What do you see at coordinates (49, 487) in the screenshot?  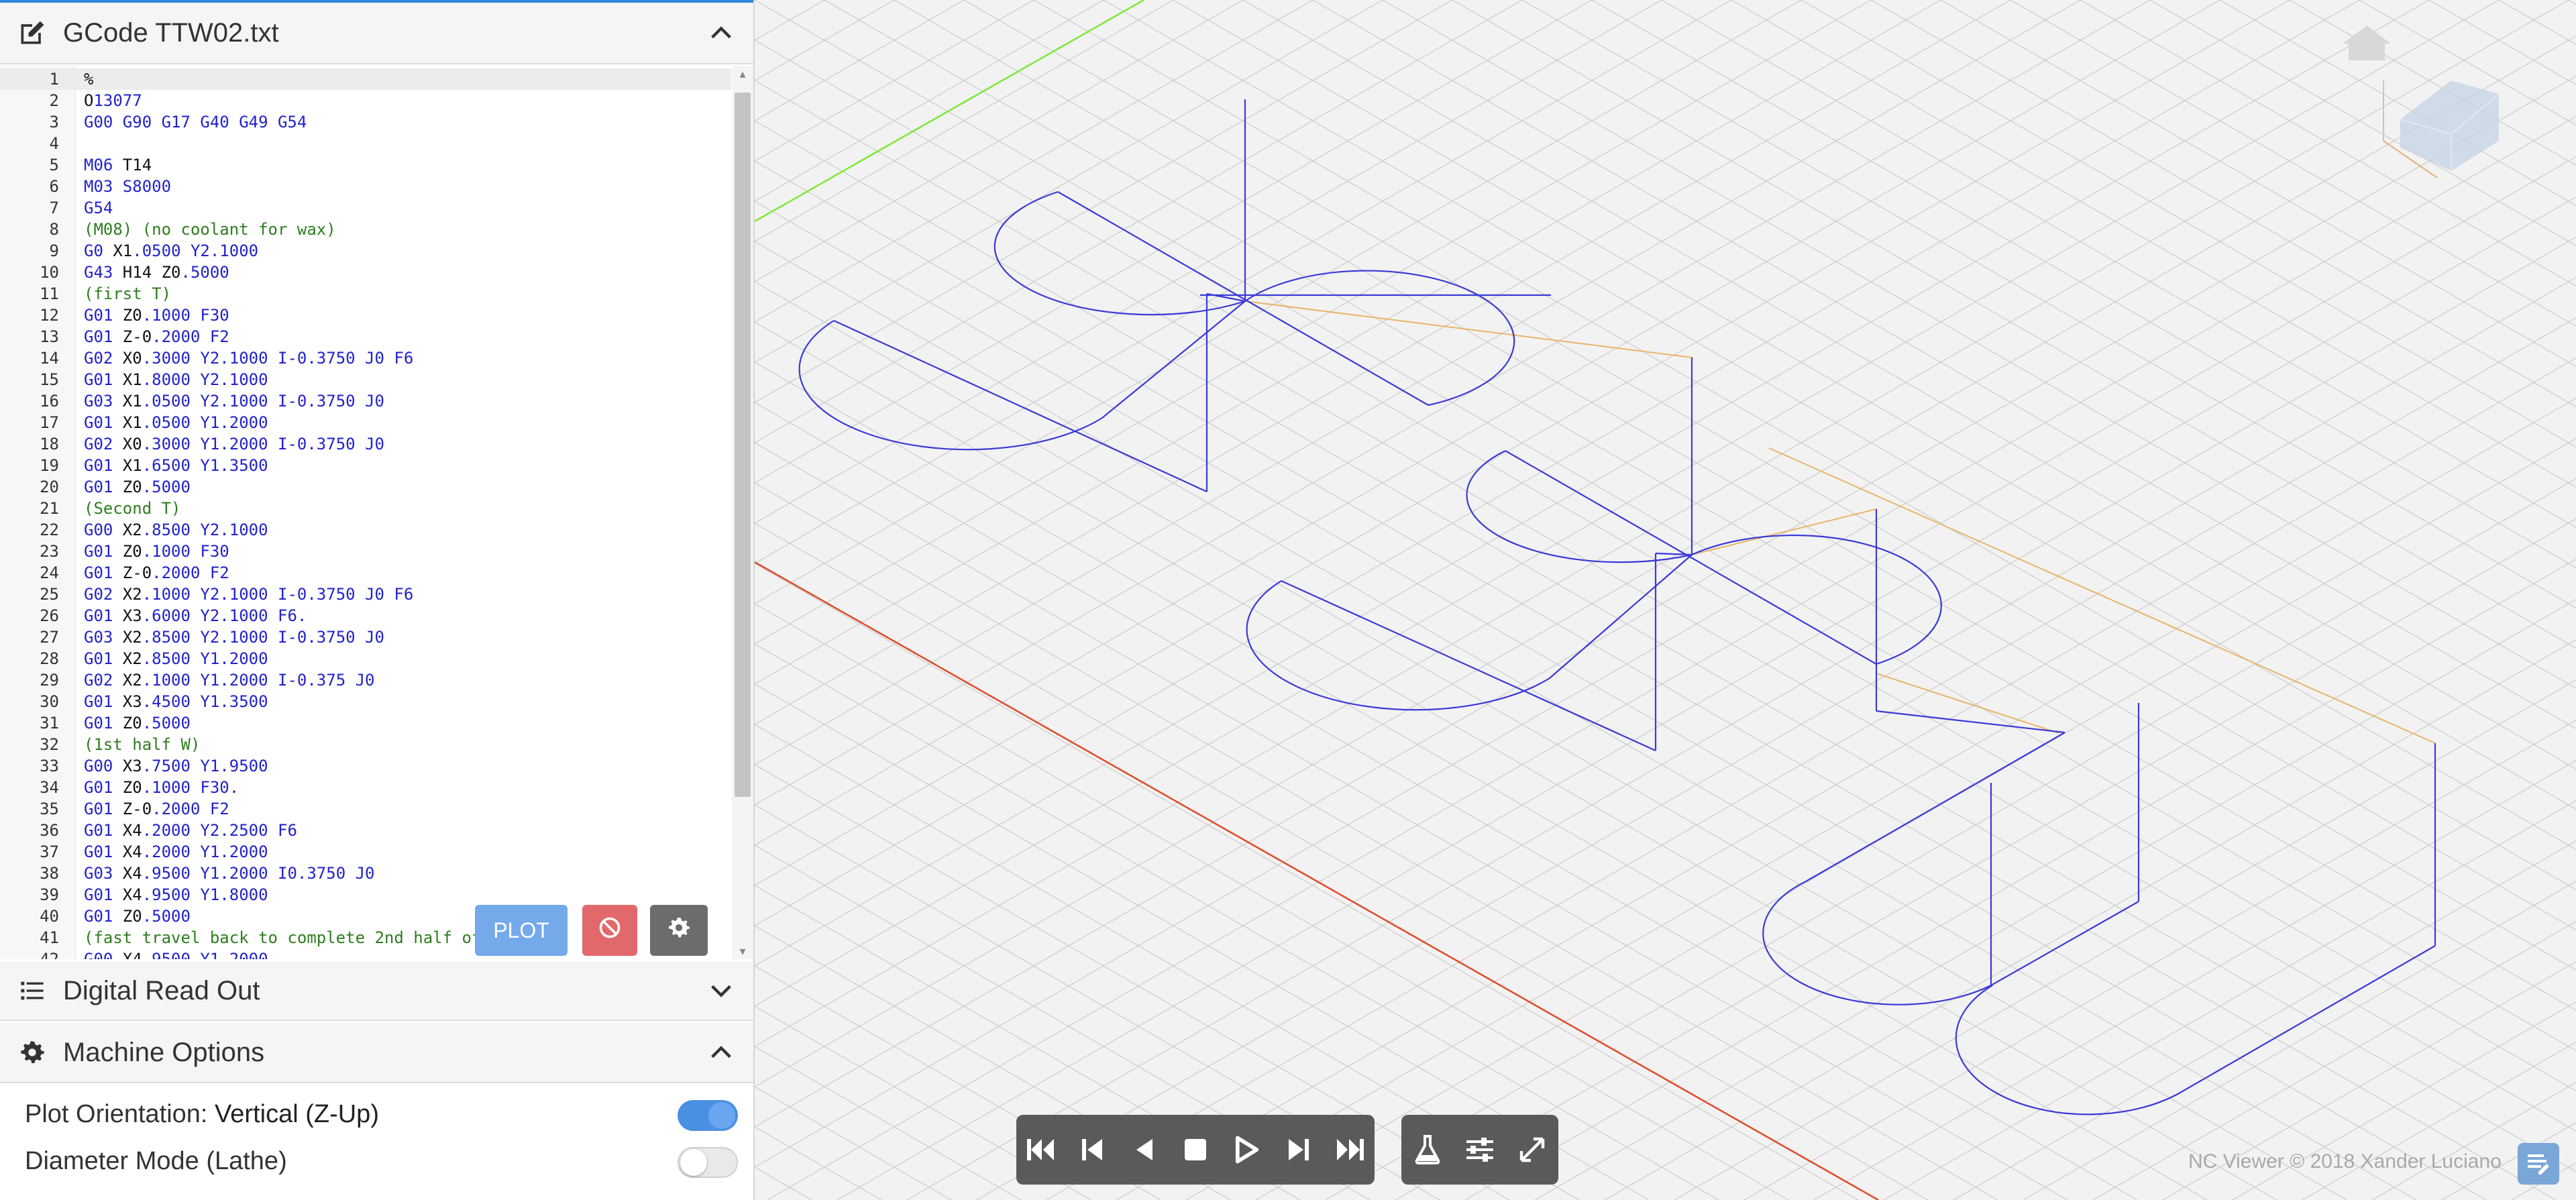 I see `line-number: 20` at bounding box center [49, 487].